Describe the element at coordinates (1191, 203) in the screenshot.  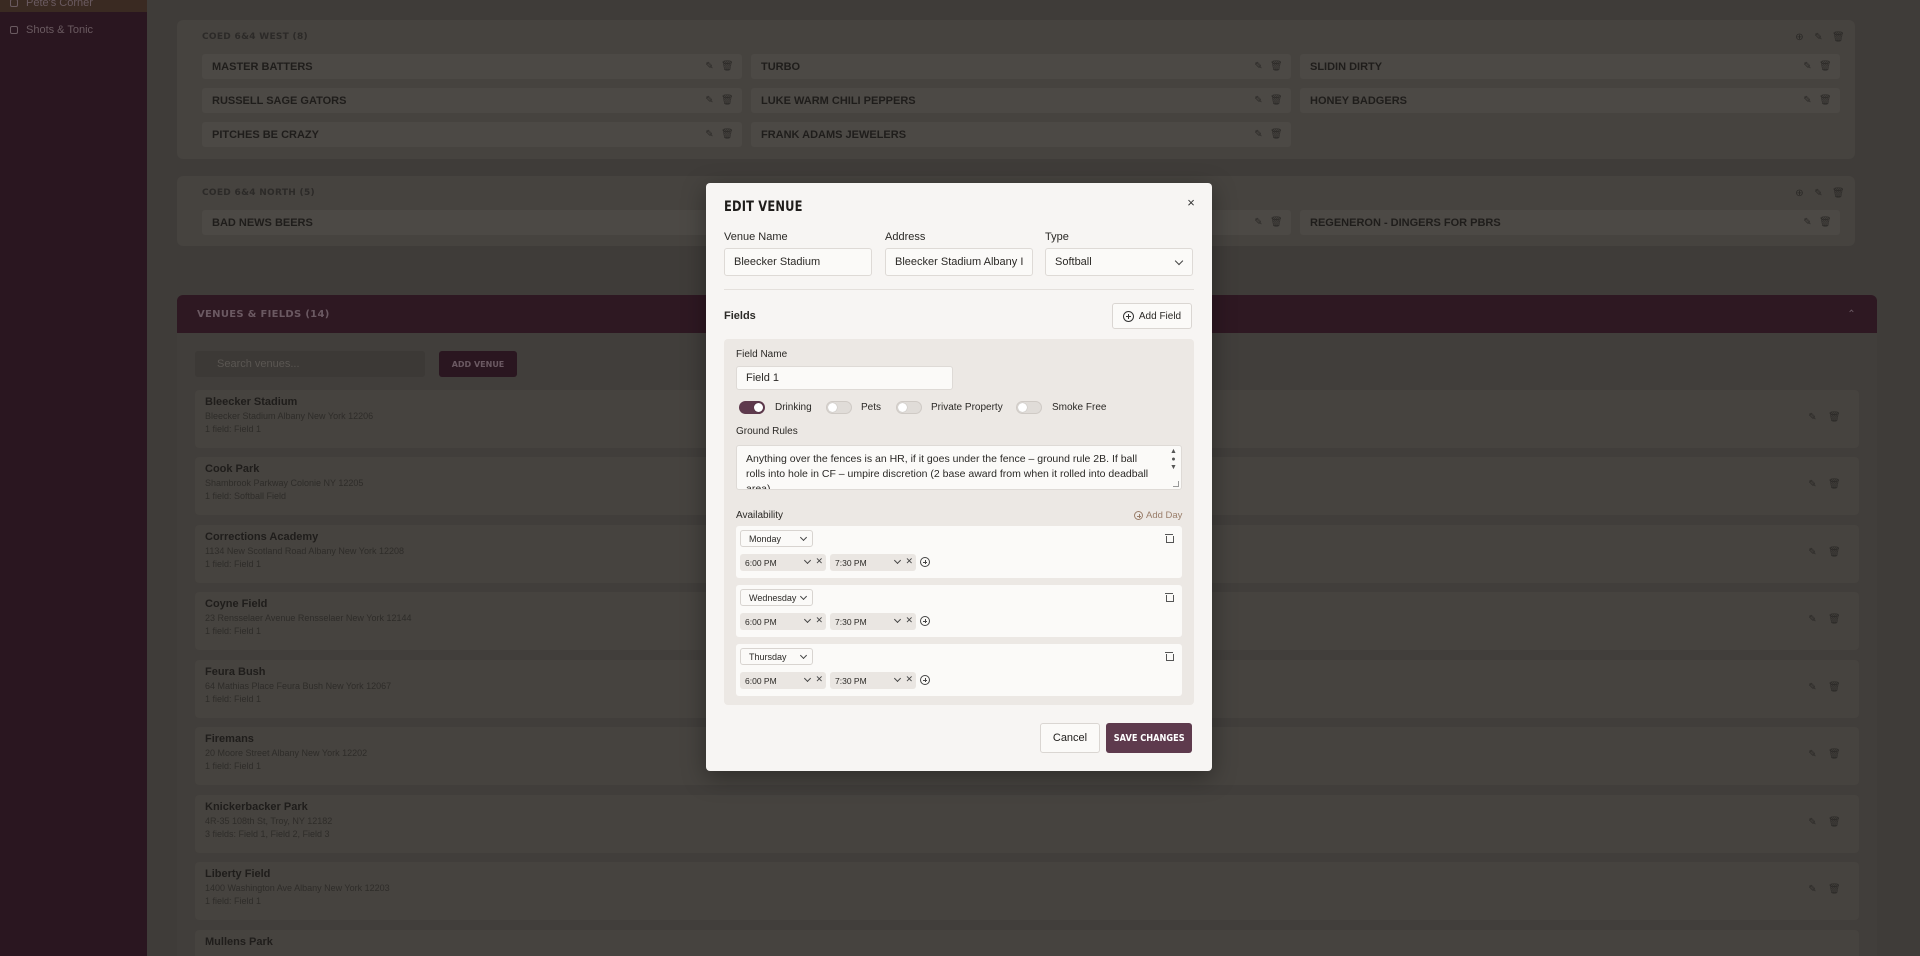
I see `close-button: ×` at that location.